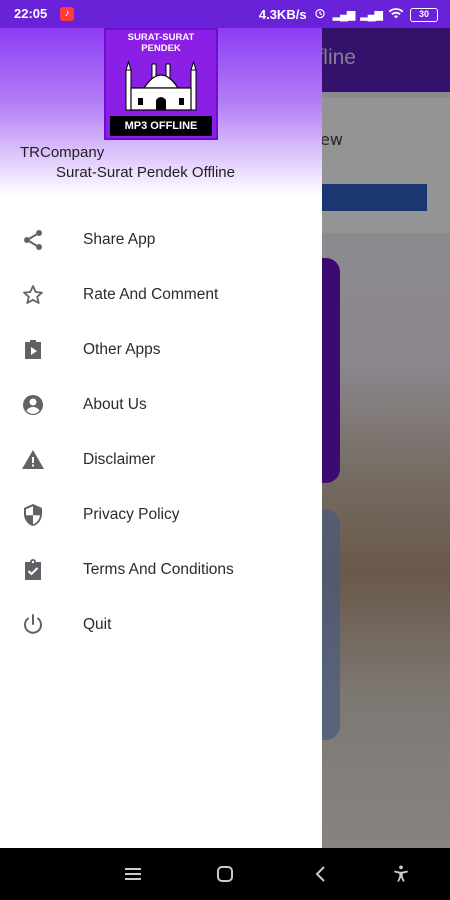 This screenshot has width=450, height=900. What do you see at coordinates (133, 874) in the screenshot?
I see `menu-nav-button` at bounding box center [133, 874].